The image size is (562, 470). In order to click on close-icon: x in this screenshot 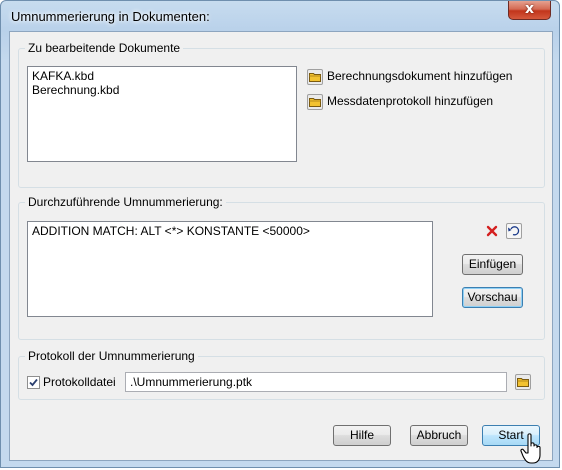, I will do `click(529, 9)`.